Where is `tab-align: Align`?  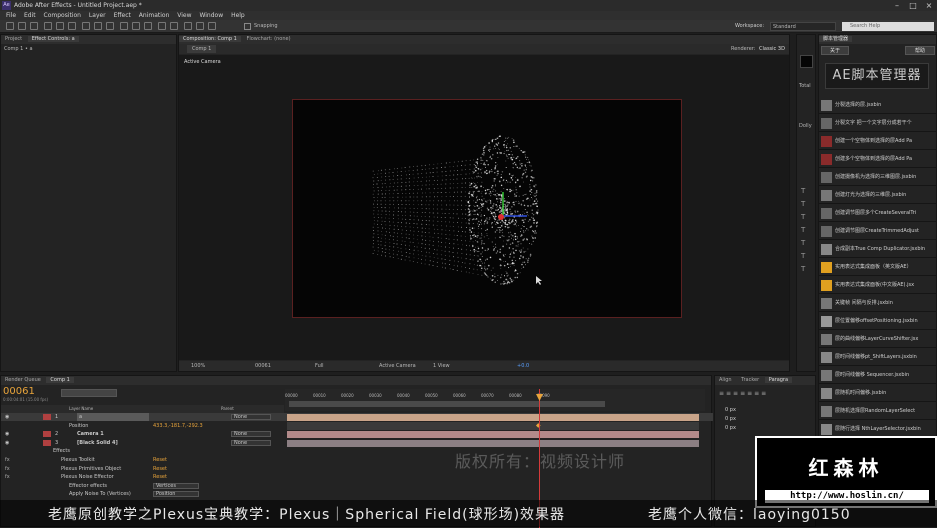
tab-align: Align is located at coordinates (725, 380).